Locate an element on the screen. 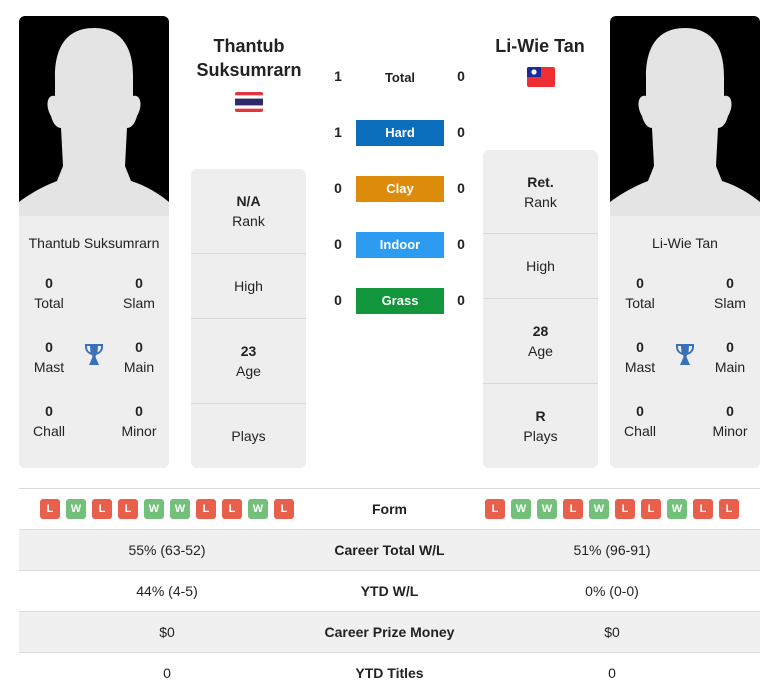 This screenshot has height=699, width=779. h2h-grass-p1: 0 is located at coordinates (338, 300).